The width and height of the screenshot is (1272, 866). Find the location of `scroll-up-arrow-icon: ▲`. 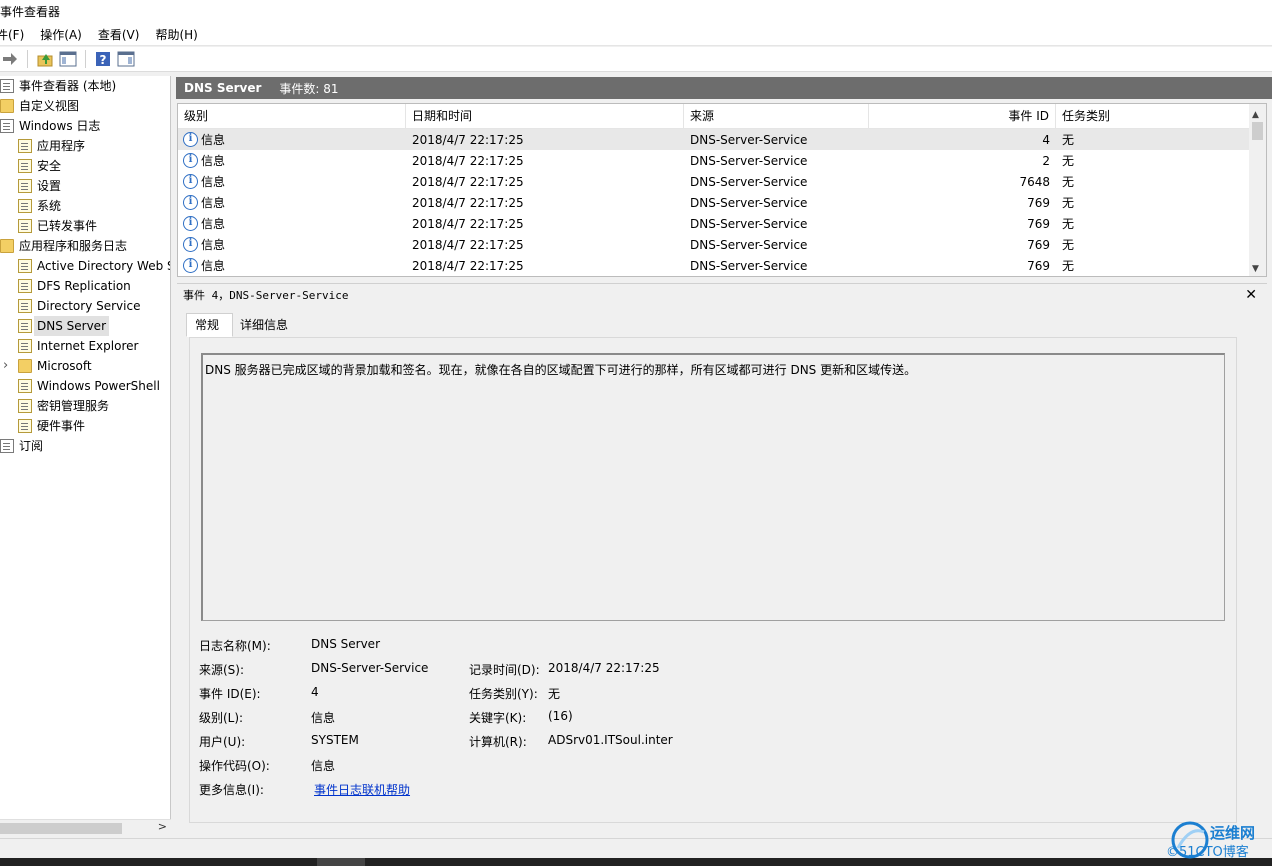

scroll-up-arrow-icon: ▲ is located at coordinates (1255, 115).